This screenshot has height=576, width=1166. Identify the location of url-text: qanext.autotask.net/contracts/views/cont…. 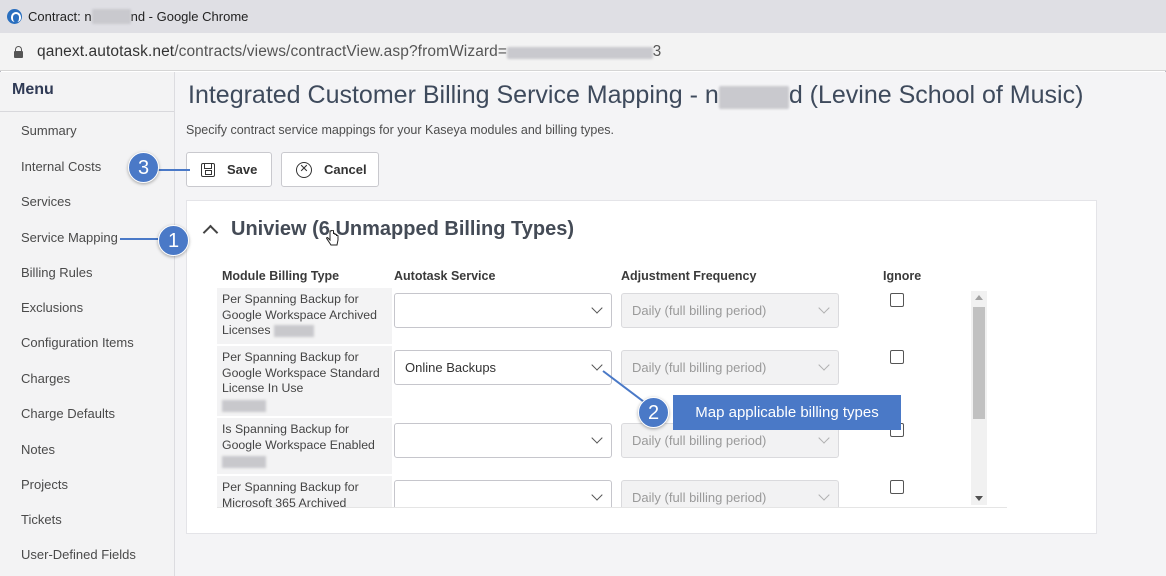
(349, 52).